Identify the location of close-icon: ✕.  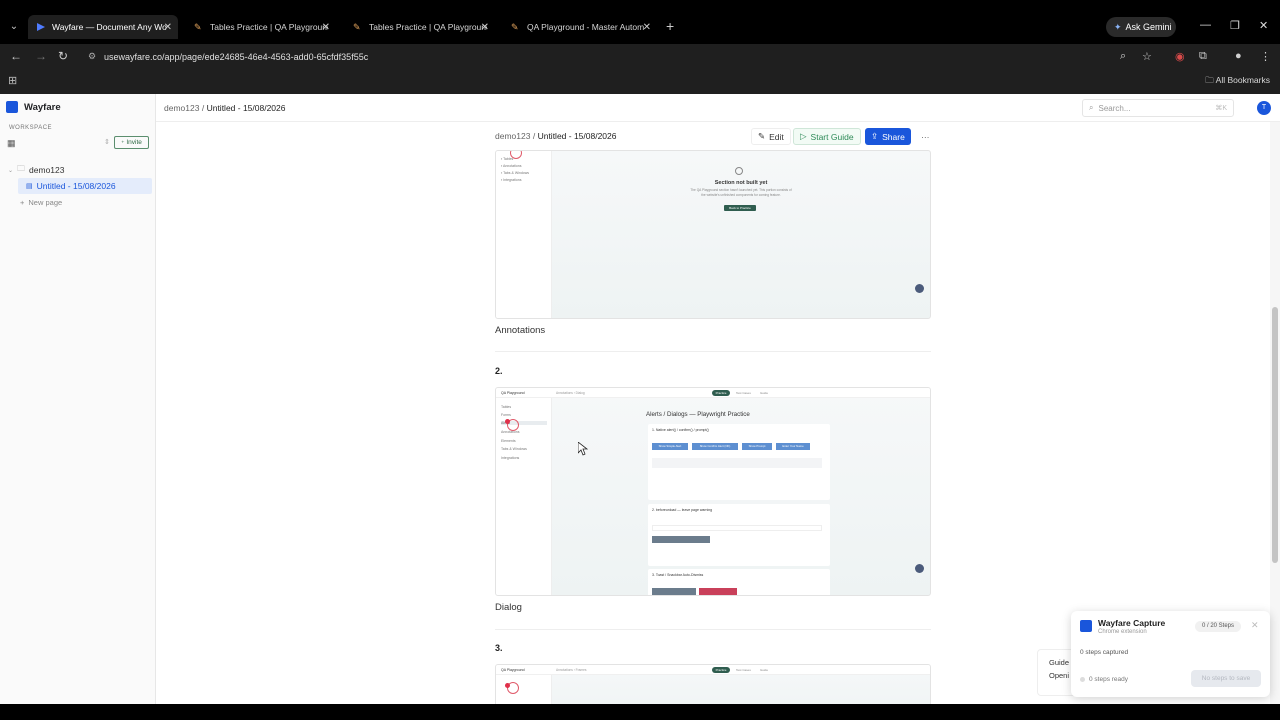
(1255, 625).